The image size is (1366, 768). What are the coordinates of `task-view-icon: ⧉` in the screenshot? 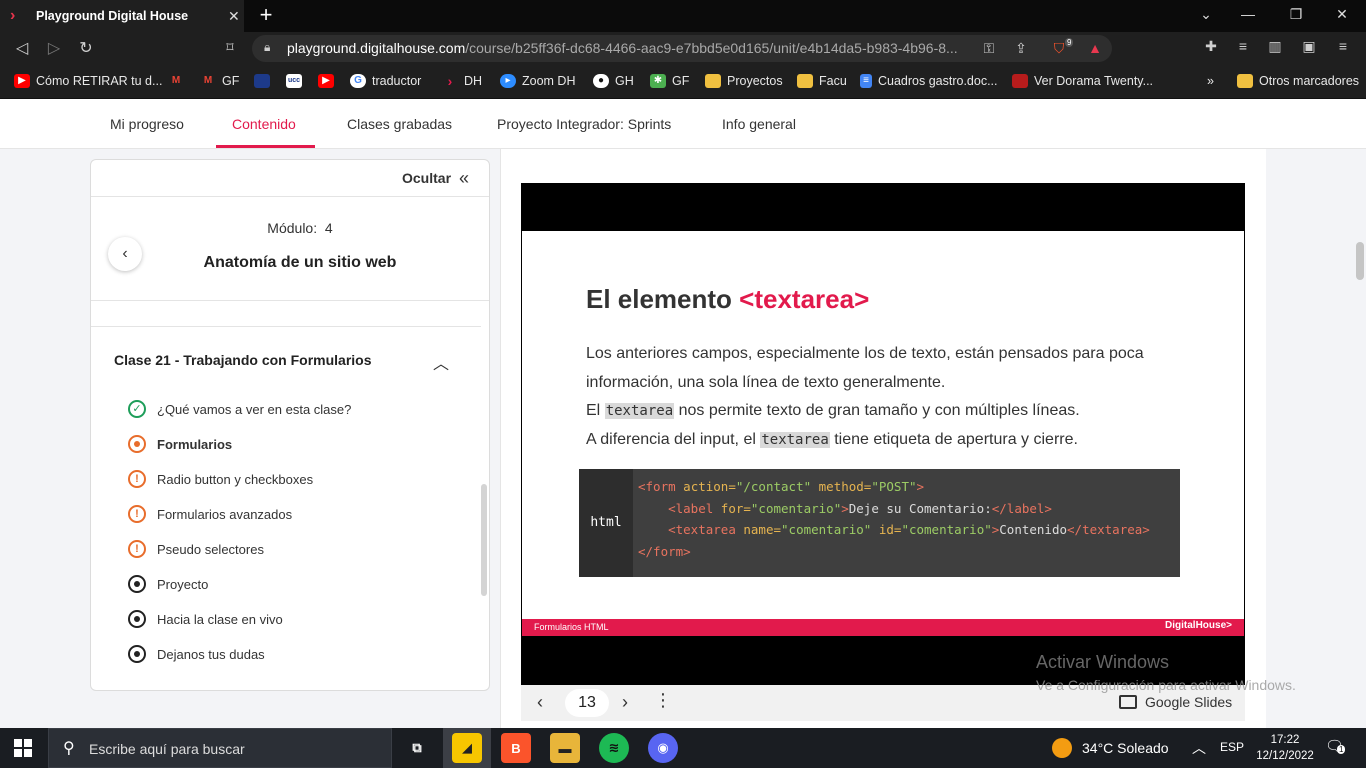 It's located at (417, 748).